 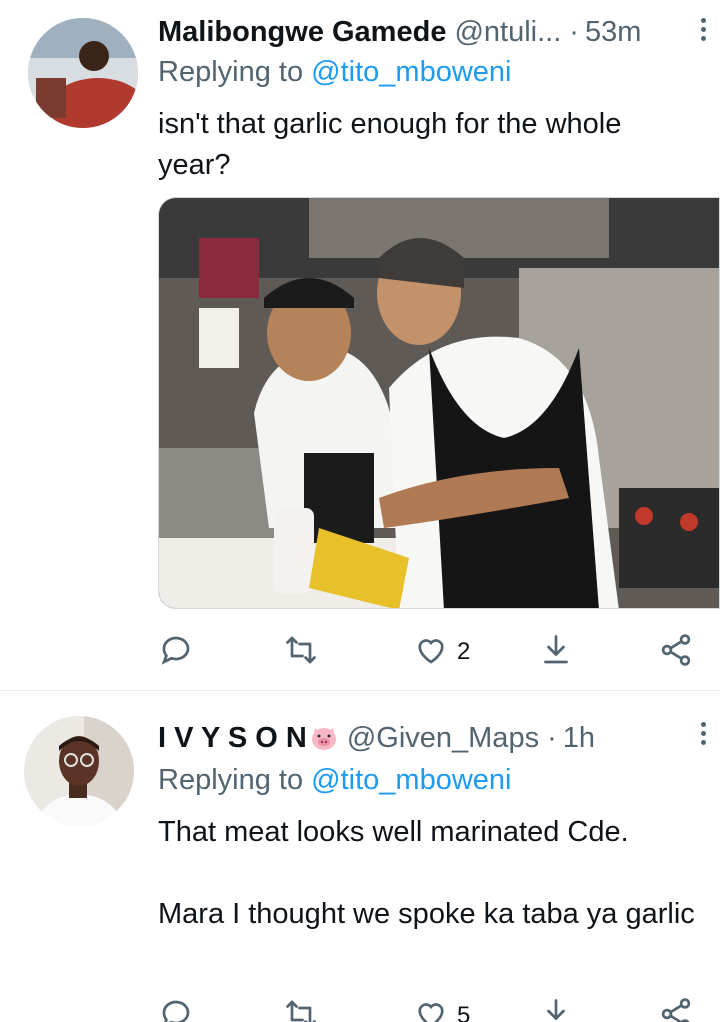 I want to click on like-count: 2, so click(x=464, y=651).